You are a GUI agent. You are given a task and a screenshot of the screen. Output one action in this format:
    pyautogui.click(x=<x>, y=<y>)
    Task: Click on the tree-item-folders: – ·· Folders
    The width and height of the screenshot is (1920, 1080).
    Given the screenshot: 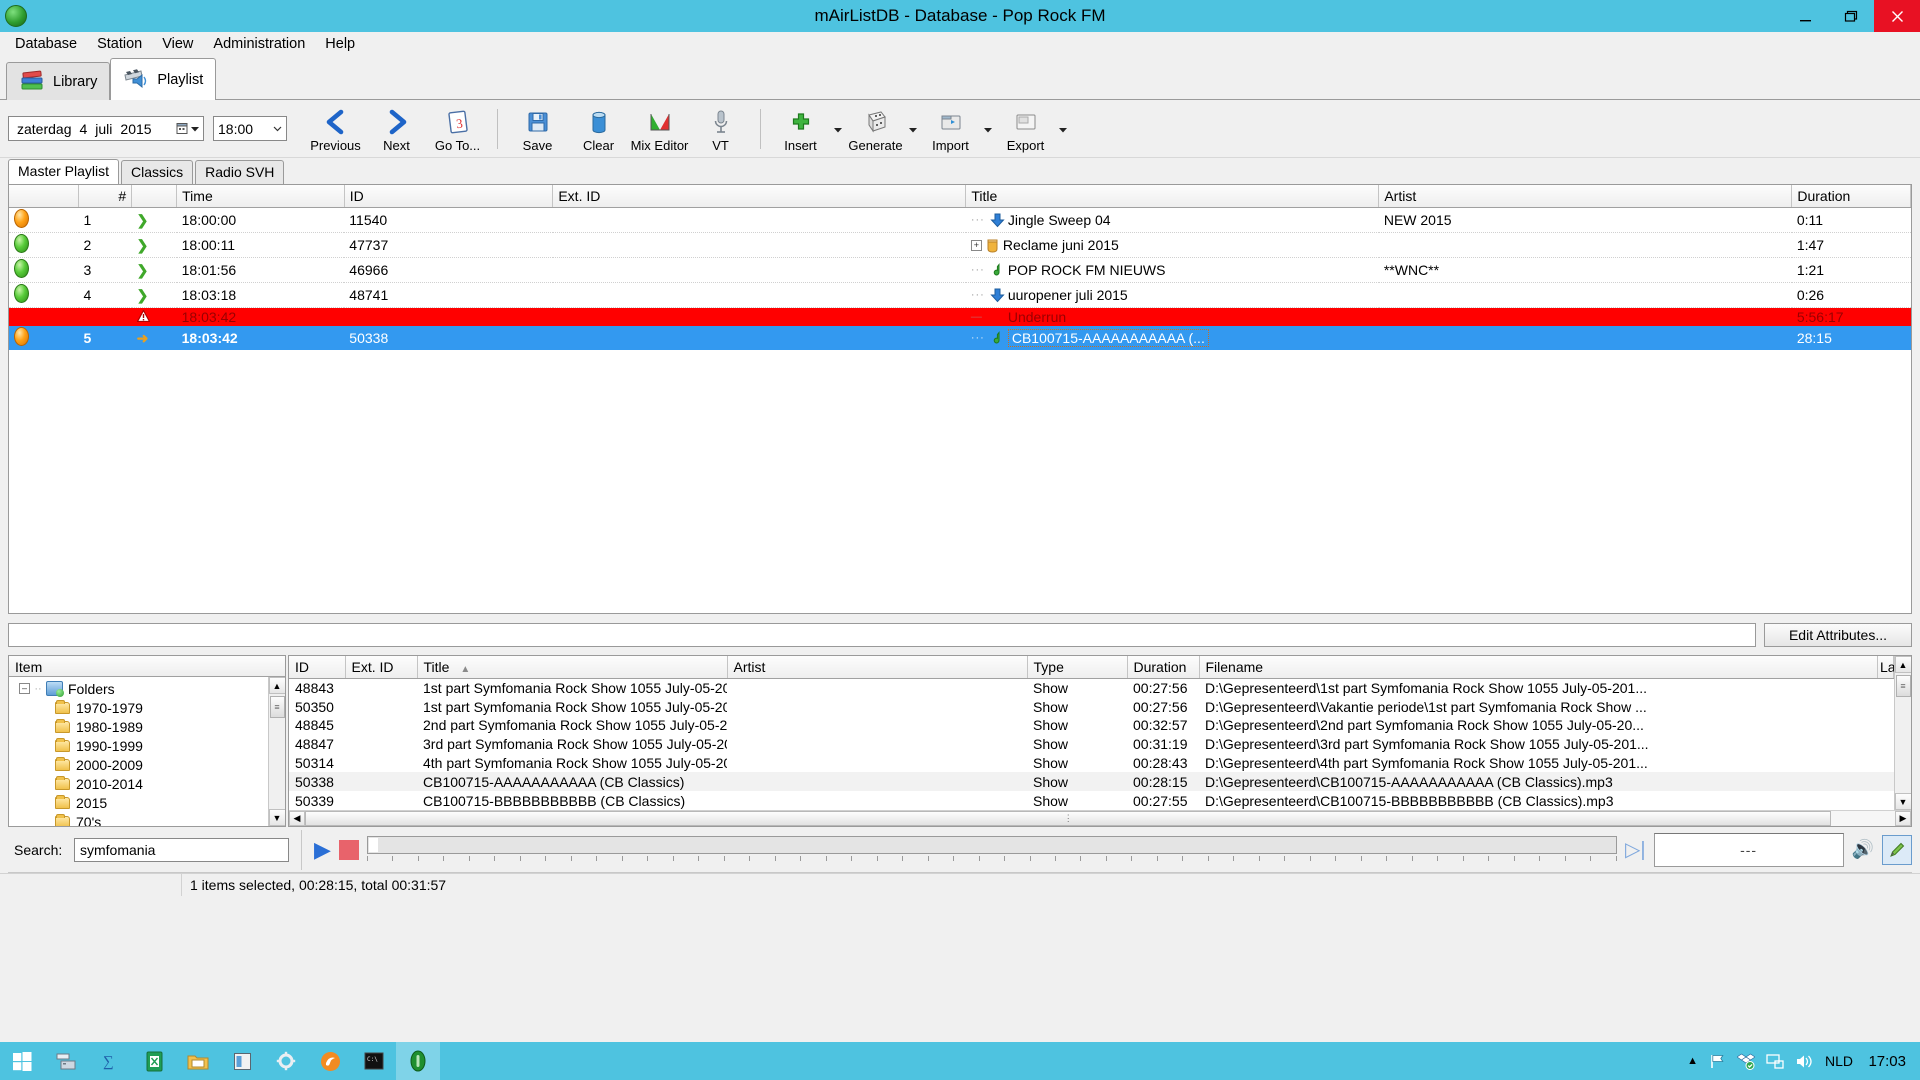 What is the action you would take?
    pyautogui.click(x=138, y=688)
    